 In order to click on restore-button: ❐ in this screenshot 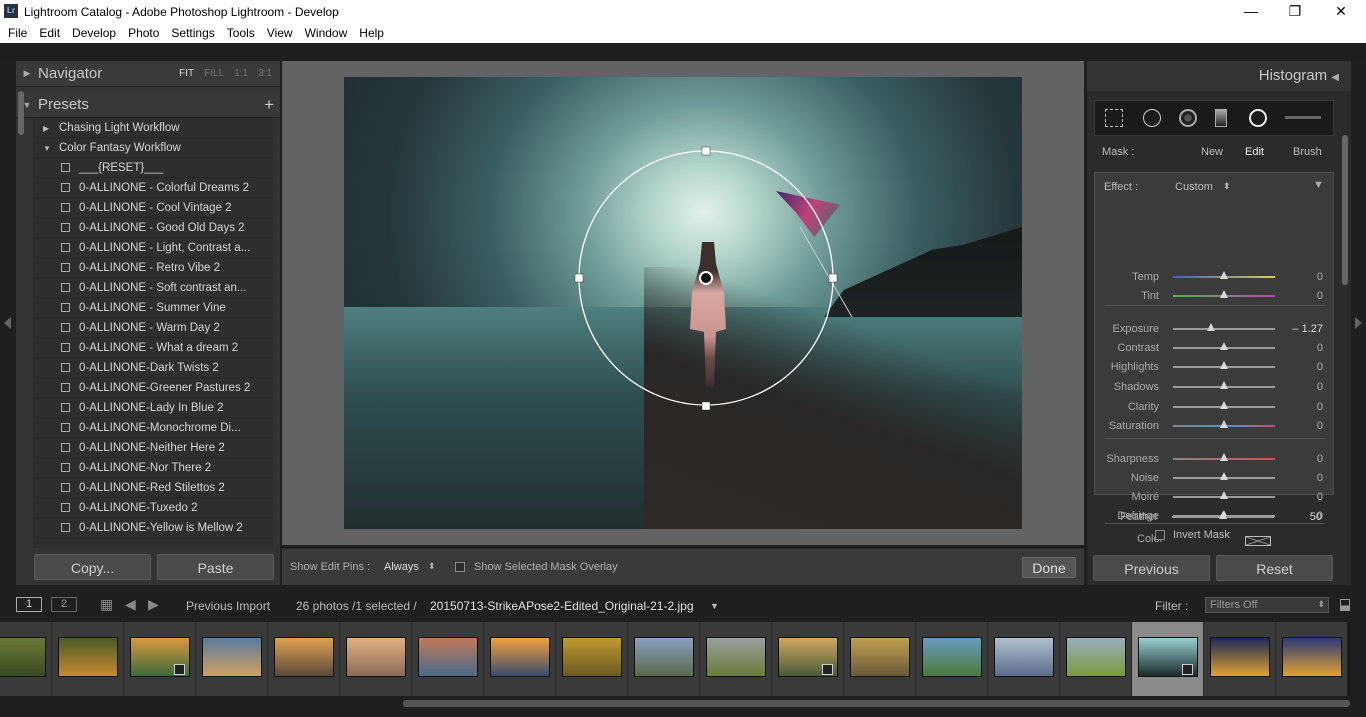, I will do `click(1295, 11)`.